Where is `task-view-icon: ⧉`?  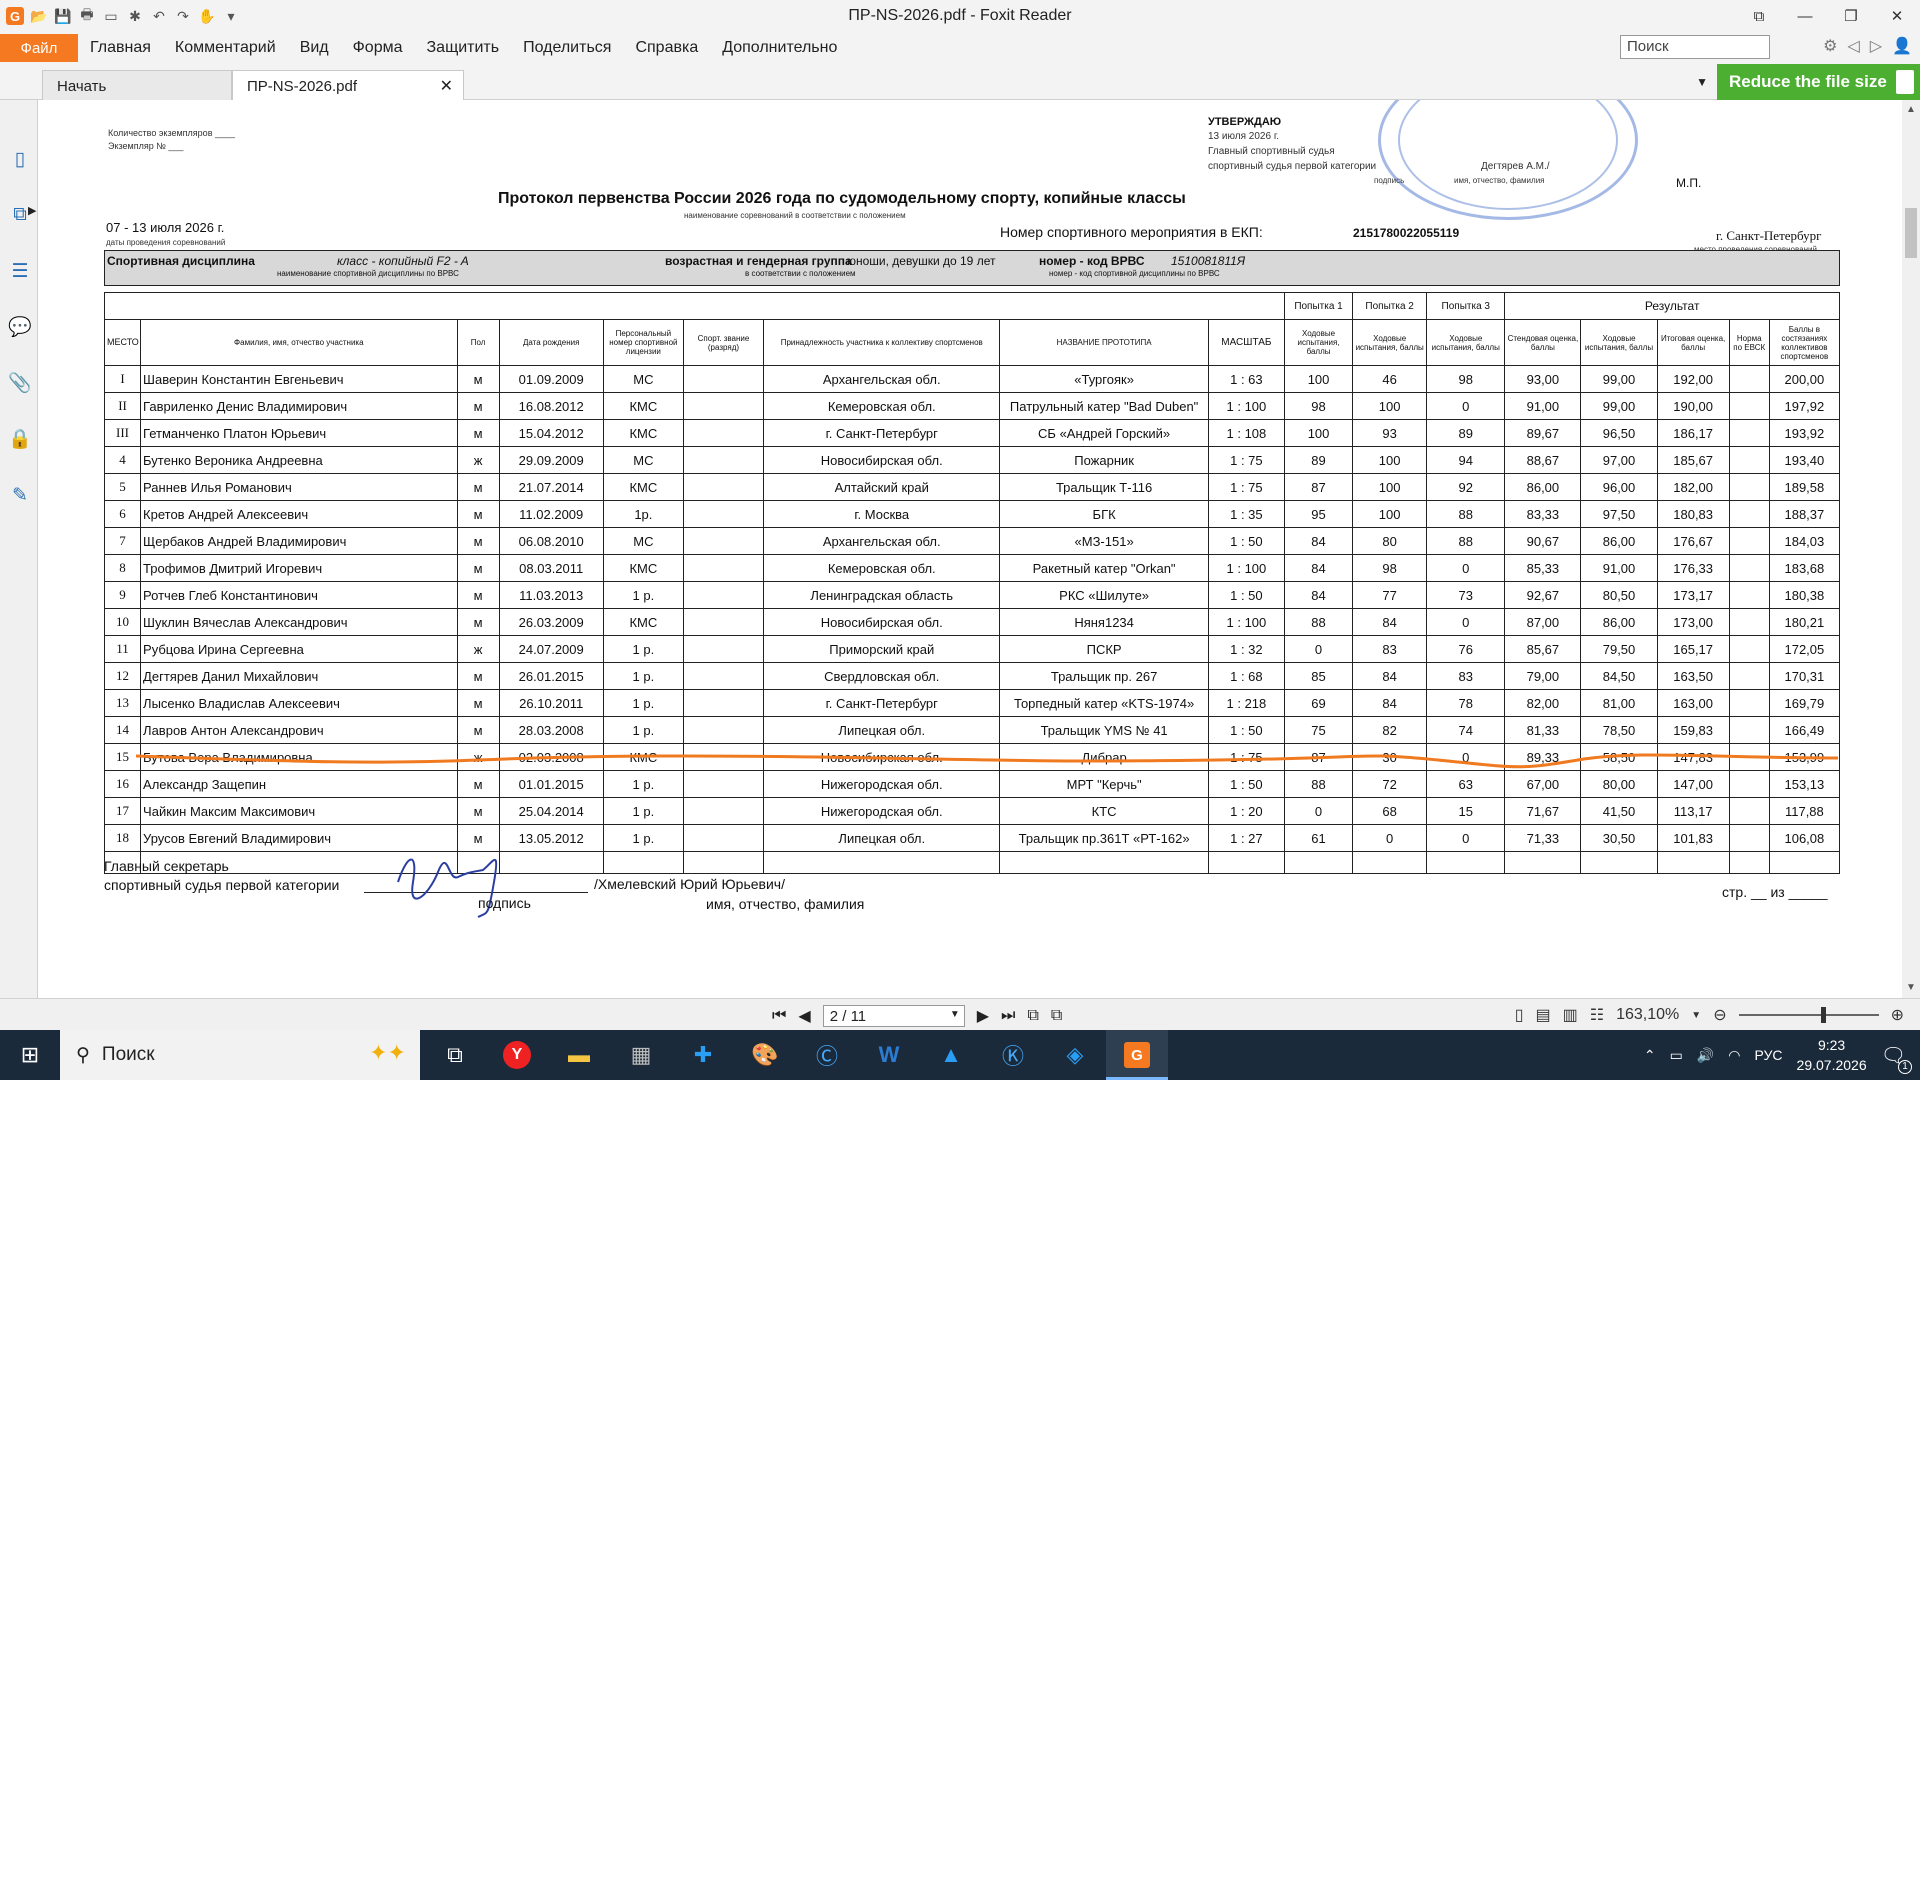 task-view-icon: ⧉ is located at coordinates (455, 1055).